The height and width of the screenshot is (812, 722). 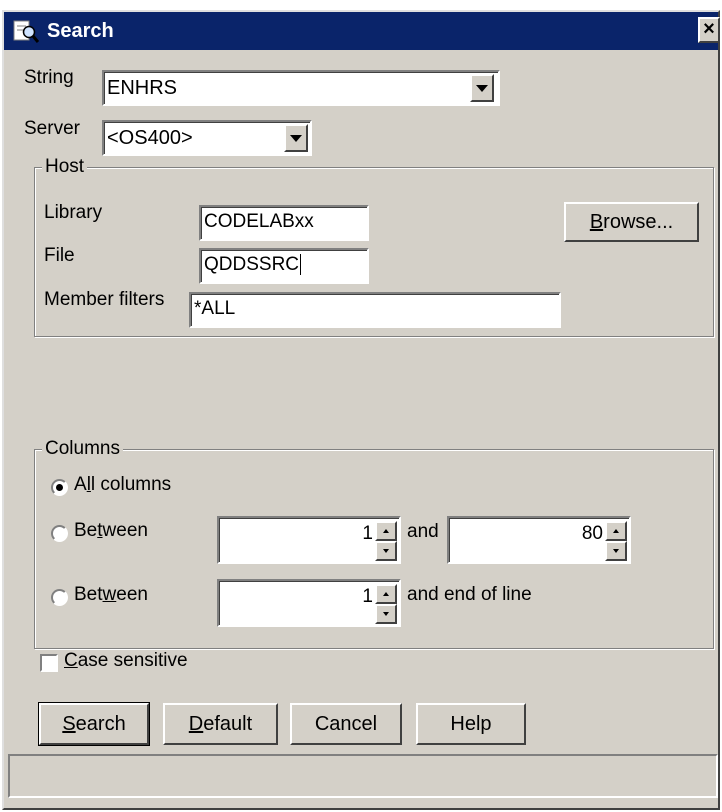 What do you see at coordinates (111, 530) in the screenshot?
I see `between-label: Between` at bounding box center [111, 530].